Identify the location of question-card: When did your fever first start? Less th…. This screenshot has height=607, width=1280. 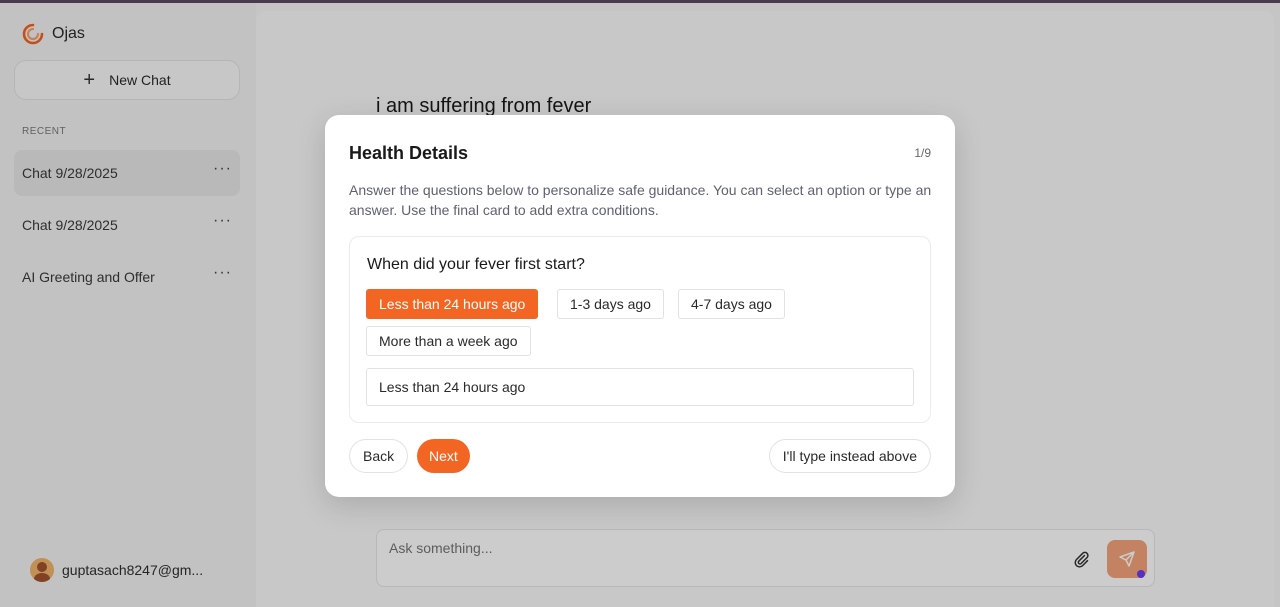
(640, 329).